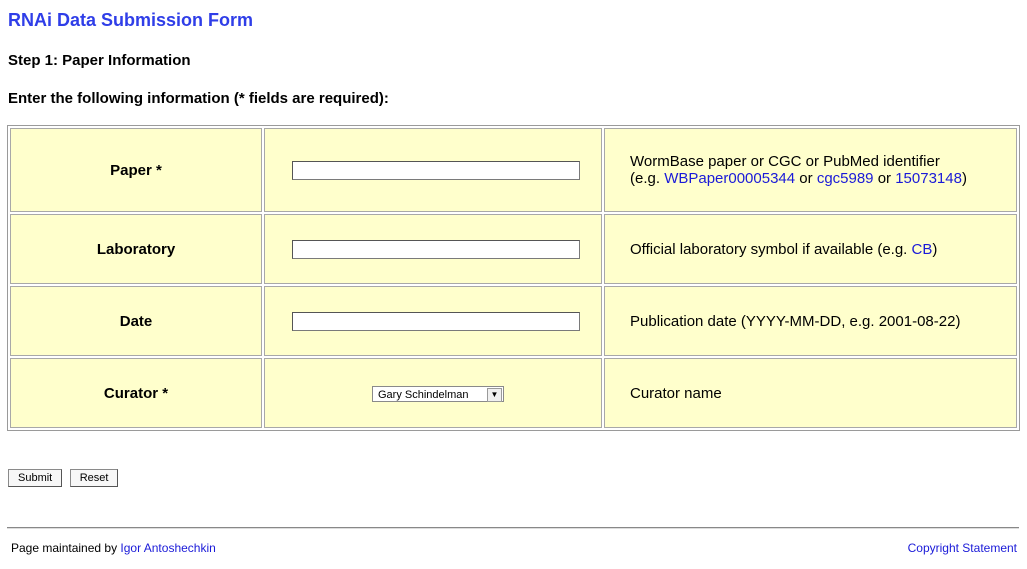 This screenshot has width=1027, height=569. Describe the element at coordinates (35, 478) in the screenshot. I see `submit-button: Submit` at that location.